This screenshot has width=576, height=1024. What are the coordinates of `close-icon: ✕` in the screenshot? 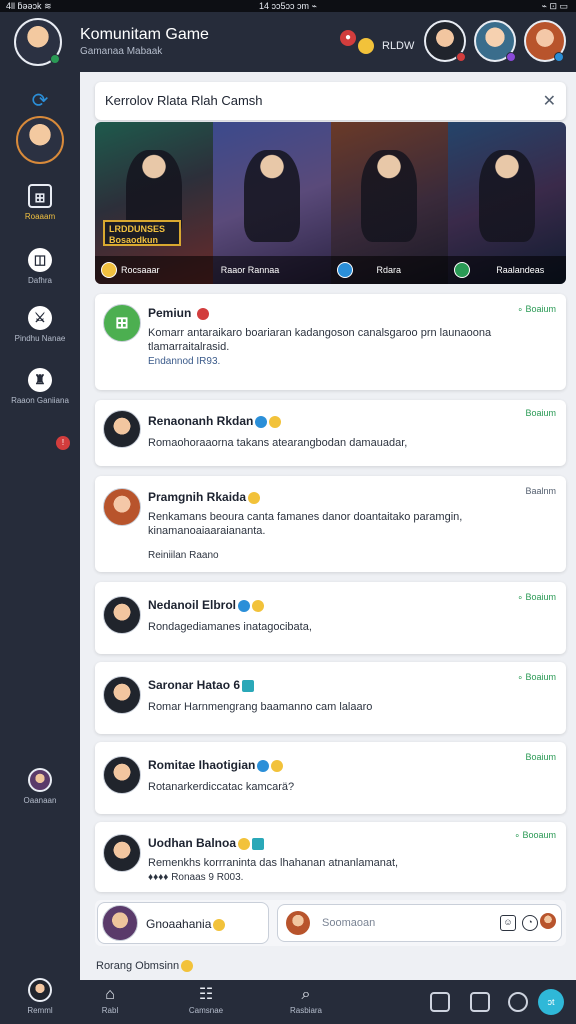 It's located at (549, 101).